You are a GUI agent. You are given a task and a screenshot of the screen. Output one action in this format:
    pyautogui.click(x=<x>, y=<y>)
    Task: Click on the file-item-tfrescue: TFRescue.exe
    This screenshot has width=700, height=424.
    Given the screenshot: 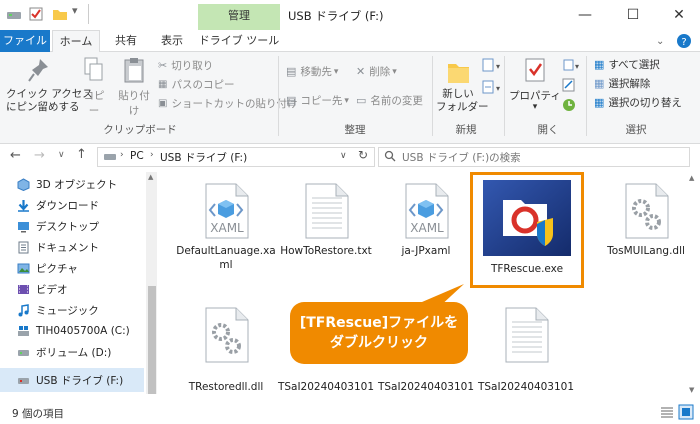 What is the action you would take?
    pyautogui.click(x=527, y=227)
    